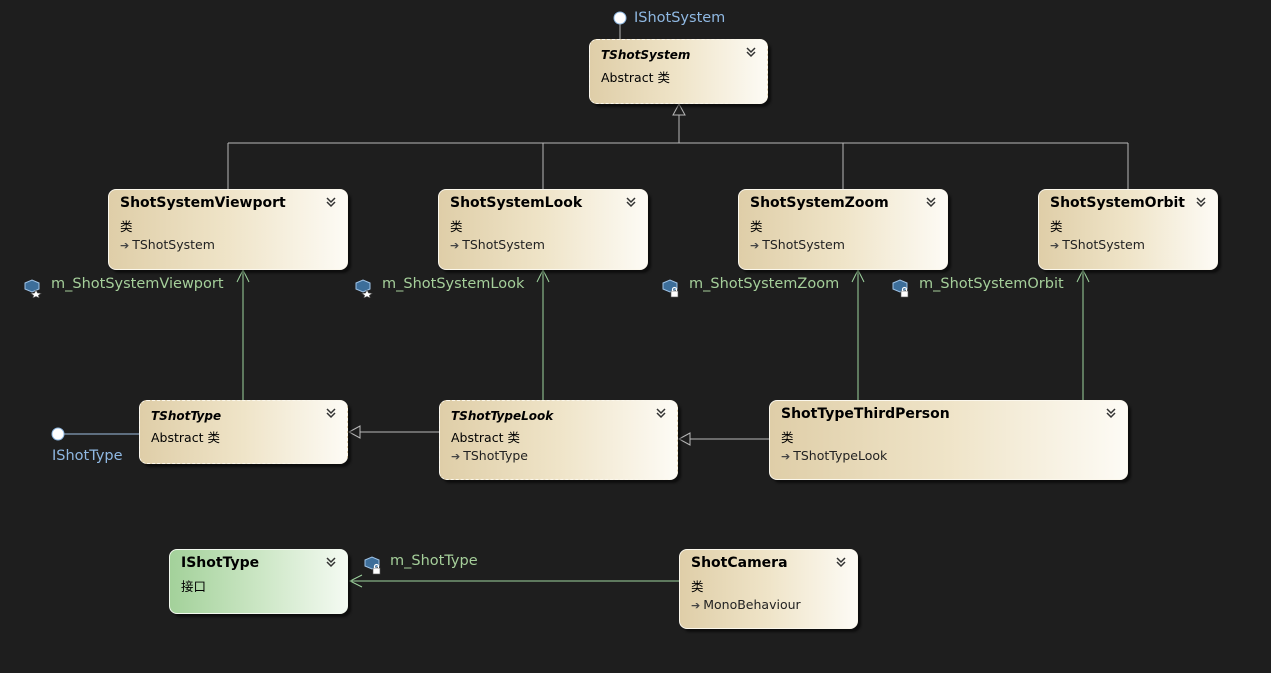  What do you see at coordinates (502, 416) in the screenshot?
I see `class-name: TShotTypeLook` at bounding box center [502, 416].